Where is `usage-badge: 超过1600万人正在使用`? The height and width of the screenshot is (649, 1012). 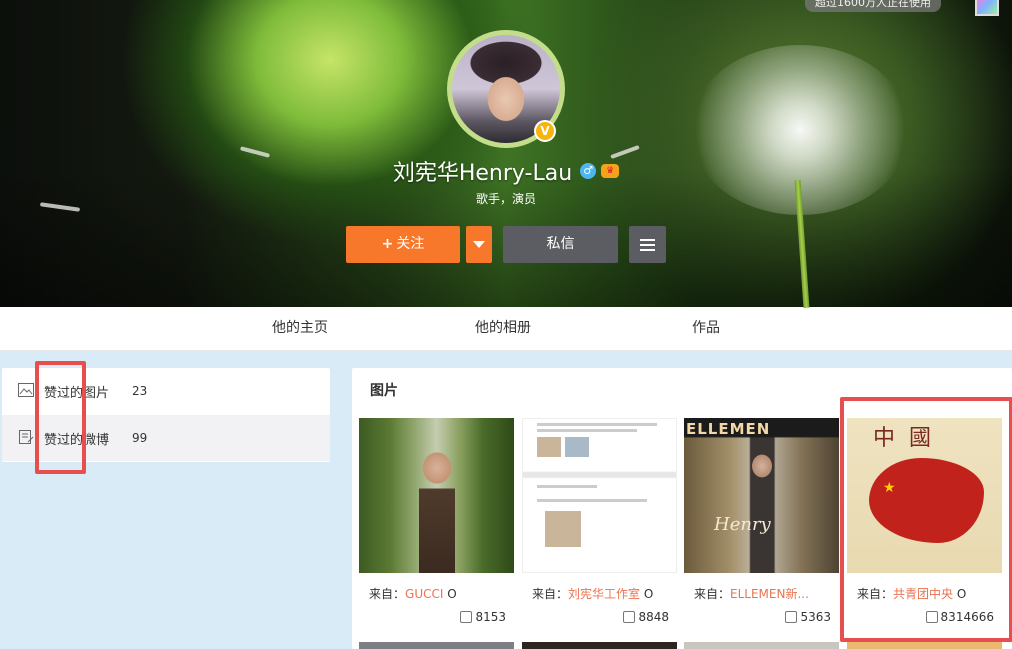 usage-badge: 超过1600万人正在使用 is located at coordinates (873, 6).